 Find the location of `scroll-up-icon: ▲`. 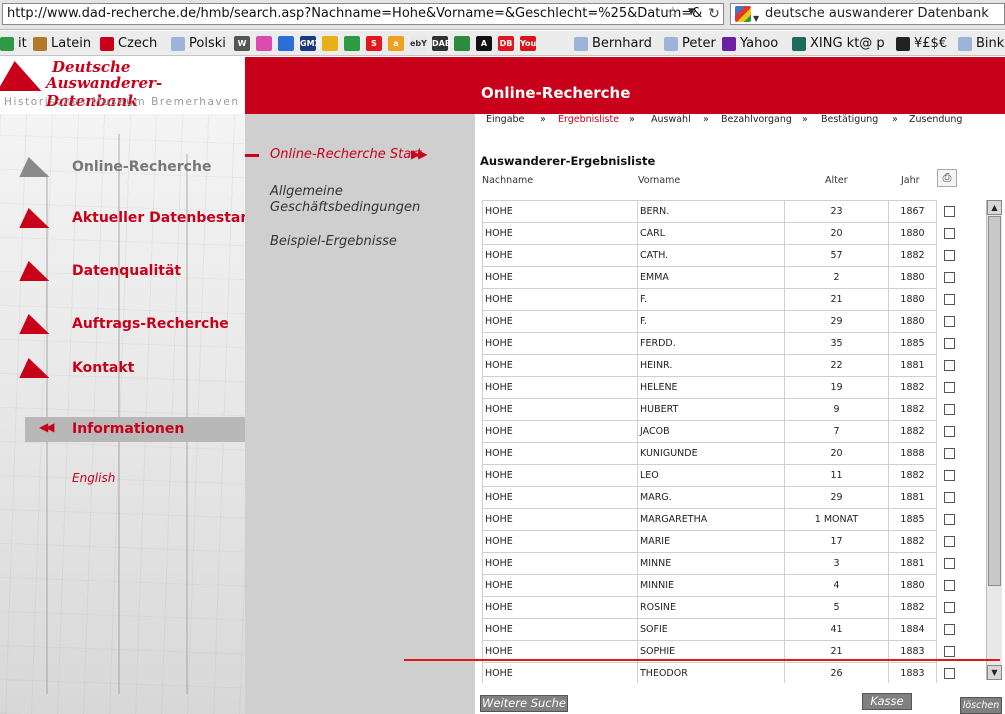

scroll-up-icon: ▲ is located at coordinates (994, 207).